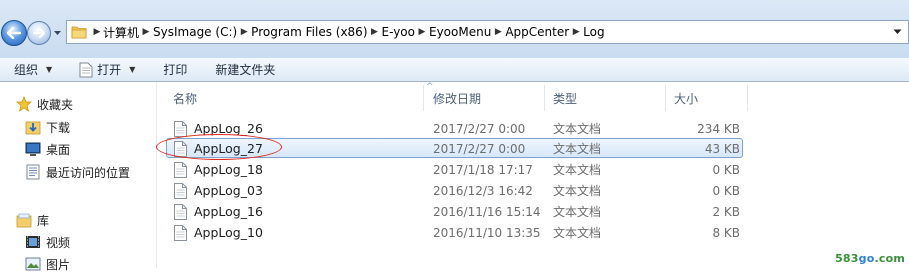 This screenshot has height=275, width=909. What do you see at coordinates (686, 98) in the screenshot?
I see `column-header-size: 大小` at bounding box center [686, 98].